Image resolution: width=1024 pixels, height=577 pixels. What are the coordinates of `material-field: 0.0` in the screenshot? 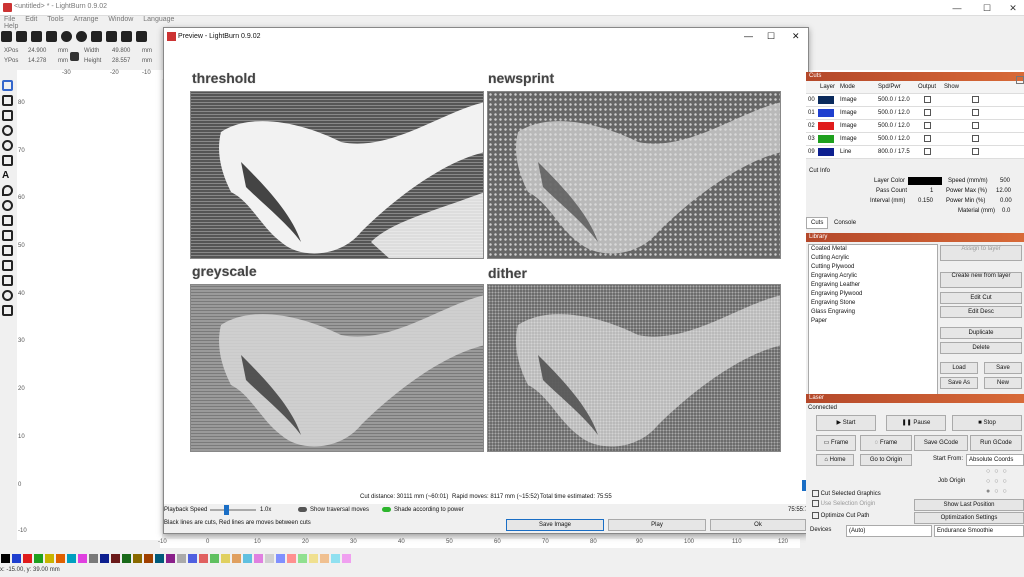 It's located at (1006, 211).